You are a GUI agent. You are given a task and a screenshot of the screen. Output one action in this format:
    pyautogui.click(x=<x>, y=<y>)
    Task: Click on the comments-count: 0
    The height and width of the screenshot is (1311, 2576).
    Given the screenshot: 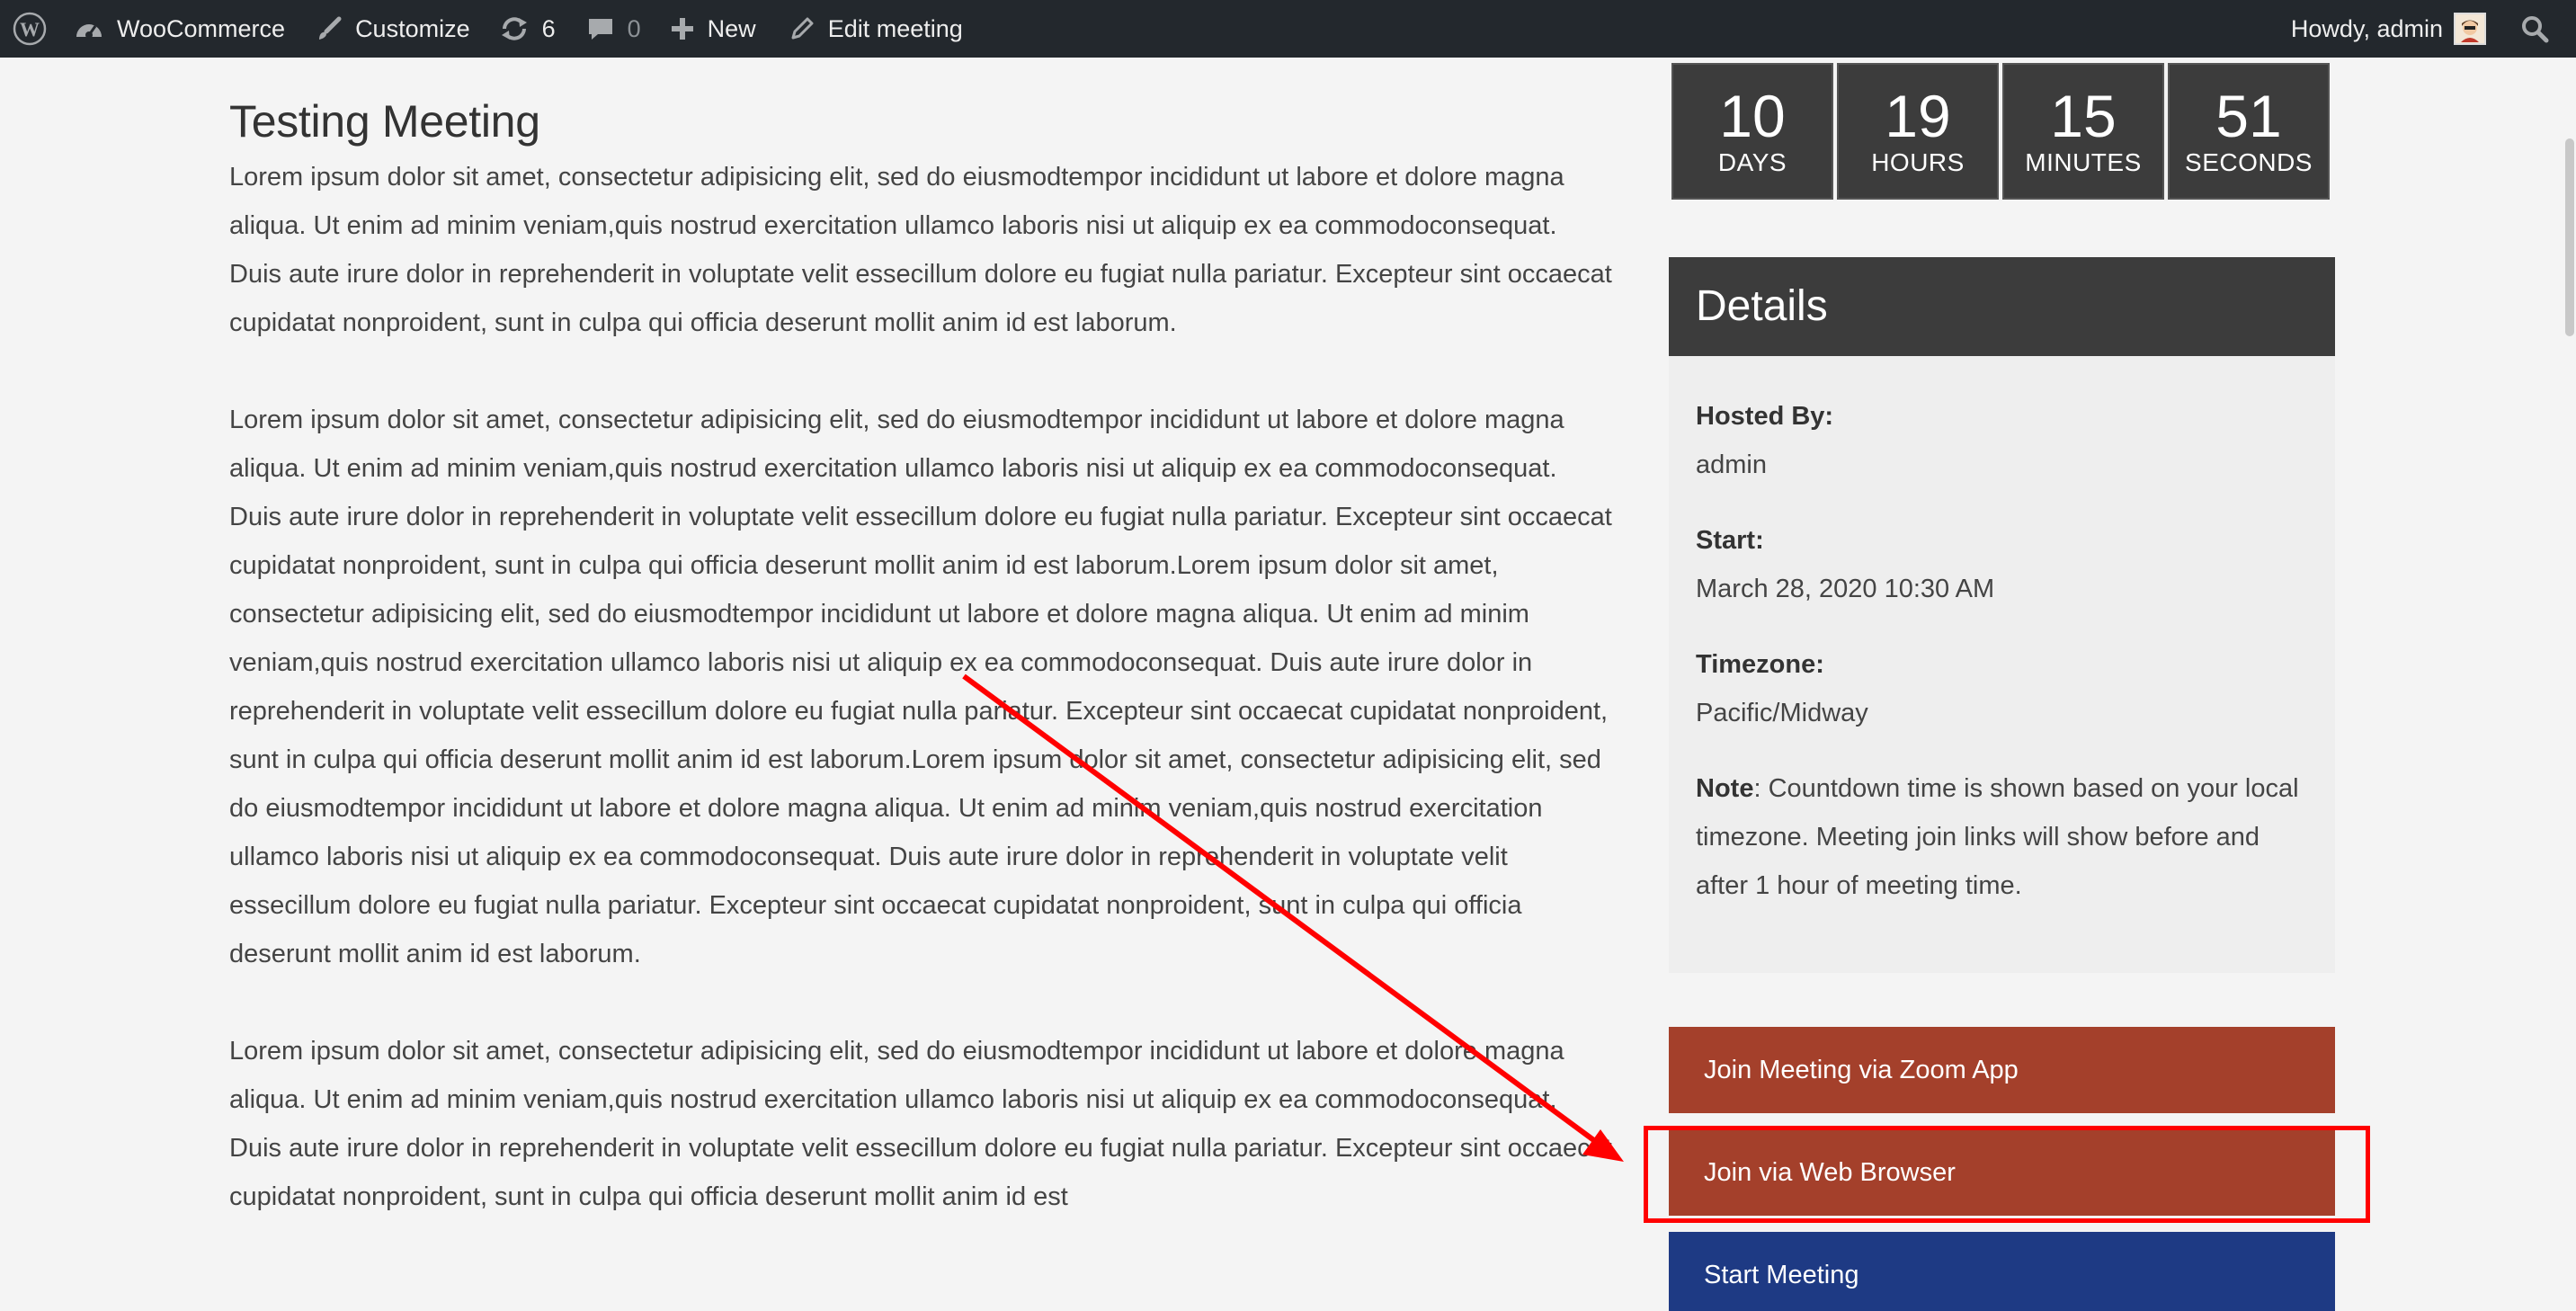 What is the action you would take?
    pyautogui.click(x=634, y=28)
    